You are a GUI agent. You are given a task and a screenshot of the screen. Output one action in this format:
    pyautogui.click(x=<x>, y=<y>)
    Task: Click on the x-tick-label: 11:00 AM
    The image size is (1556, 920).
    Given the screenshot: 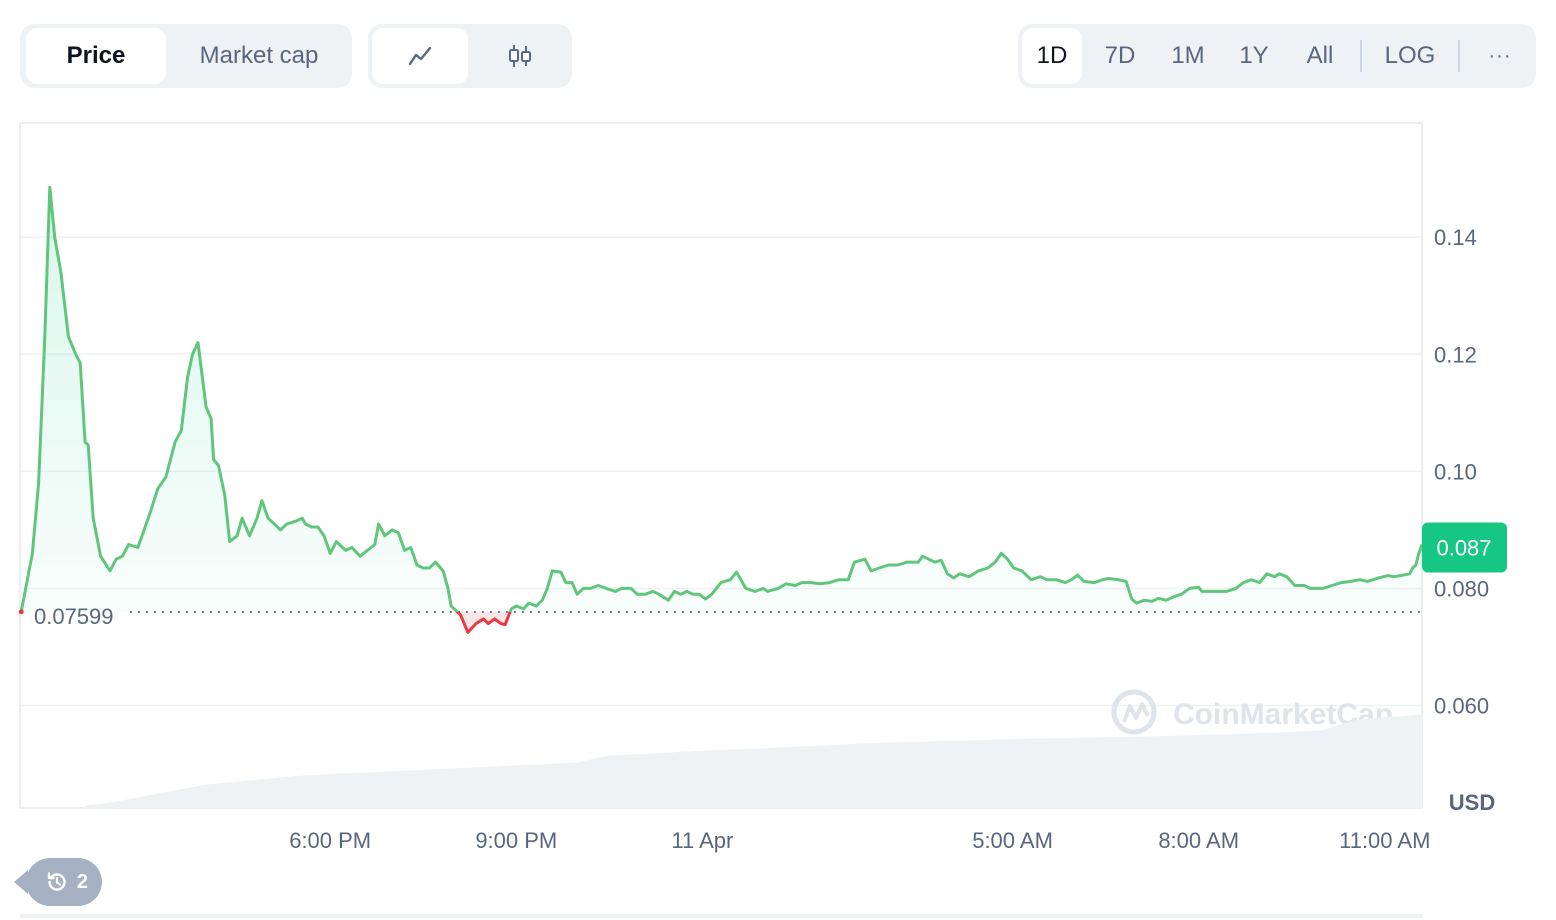 What is the action you would take?
    pyautogui.click(x=1384, y=840)
    